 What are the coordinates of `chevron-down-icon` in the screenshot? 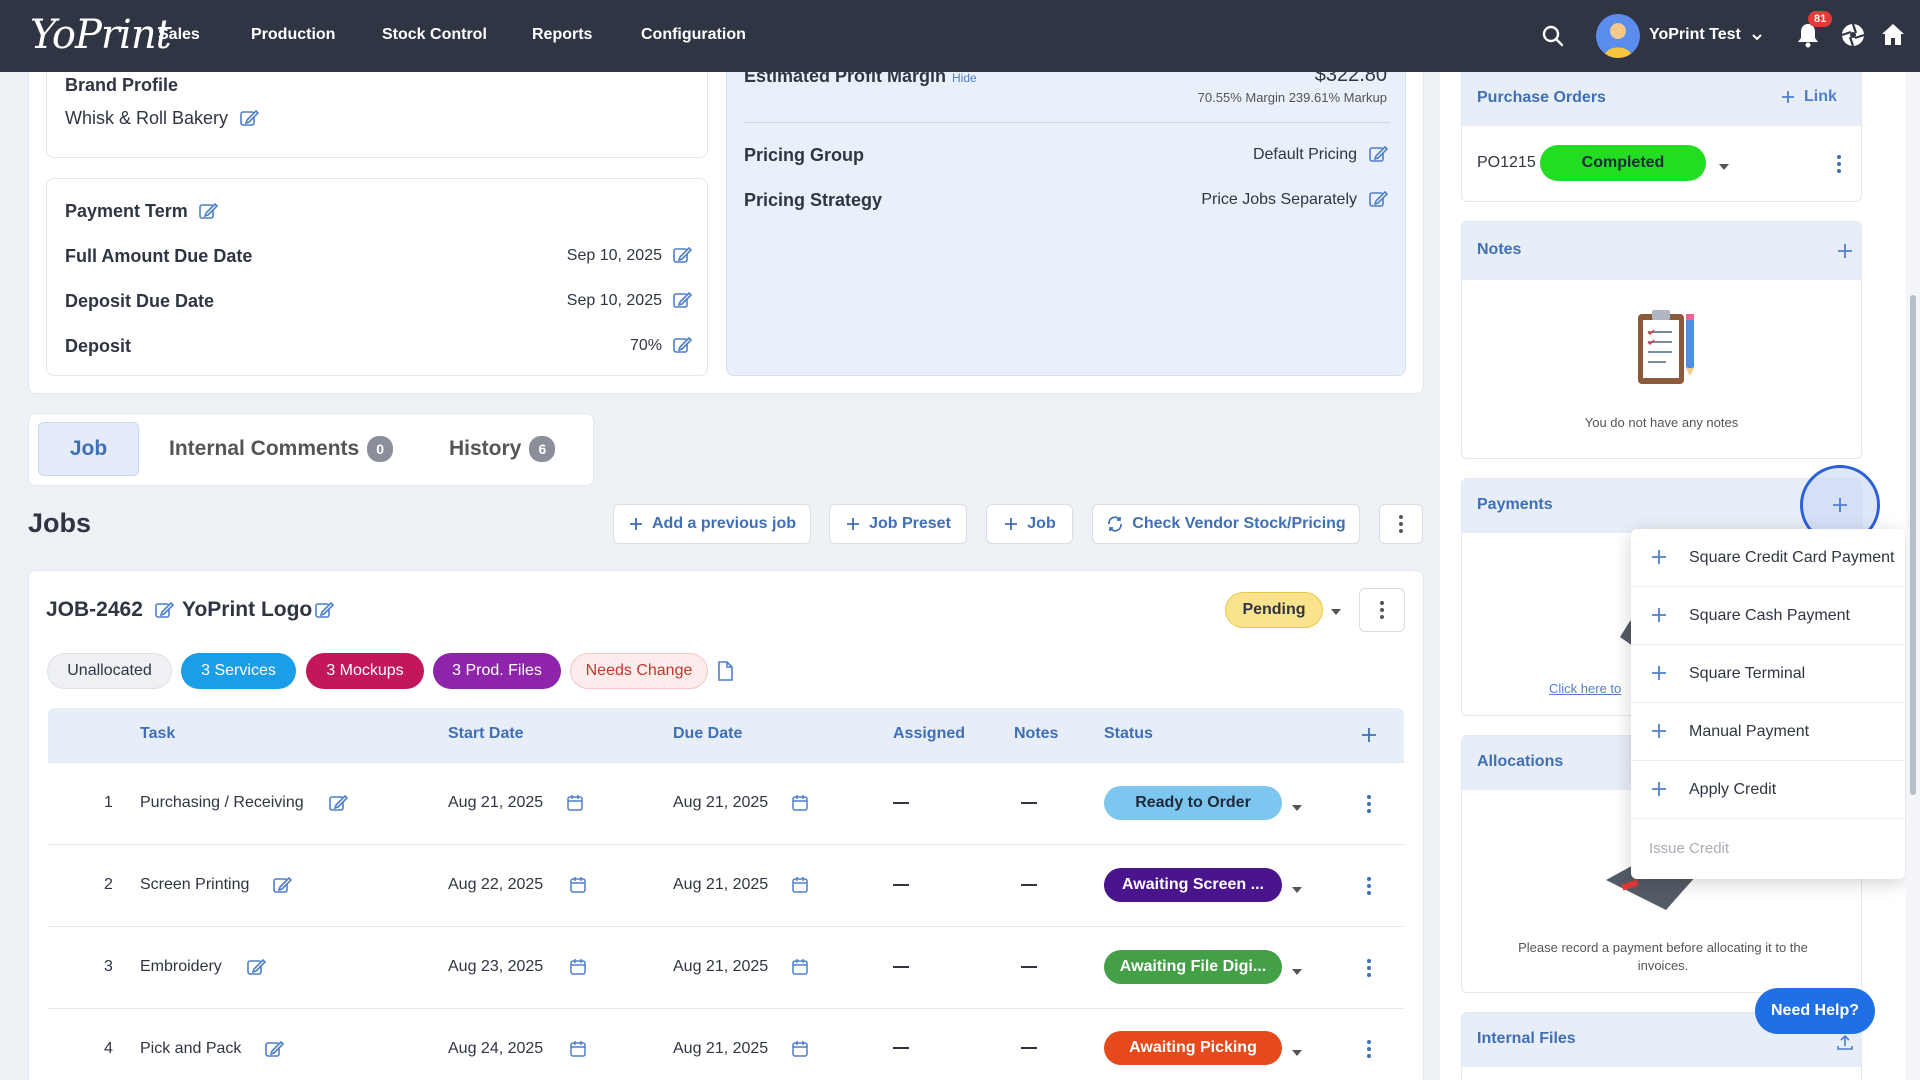 It's located at (1757, 37).